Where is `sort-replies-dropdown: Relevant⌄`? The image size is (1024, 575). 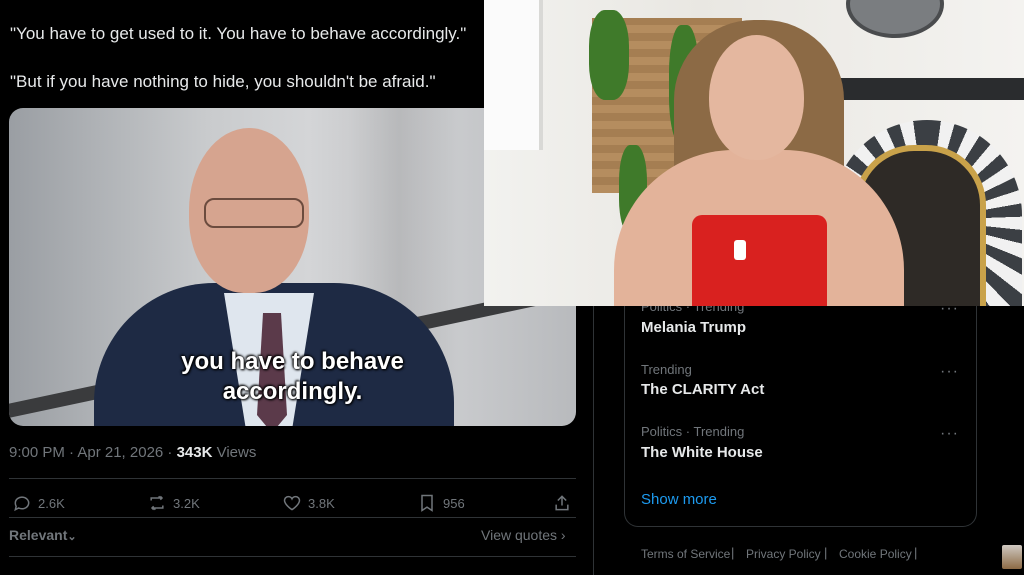
sort-replies-dropdown: Relevant⌄ is located at coordinates (43, 535).